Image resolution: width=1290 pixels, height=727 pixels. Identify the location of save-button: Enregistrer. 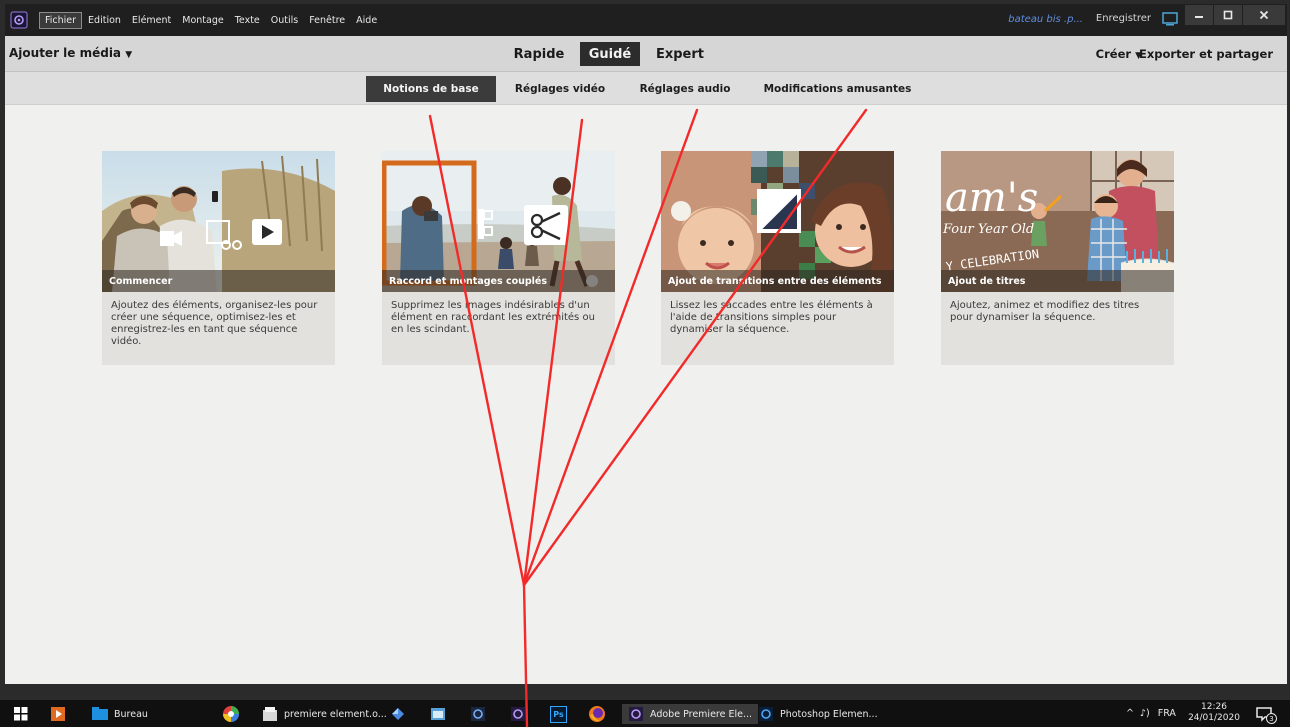
(1123, 18).